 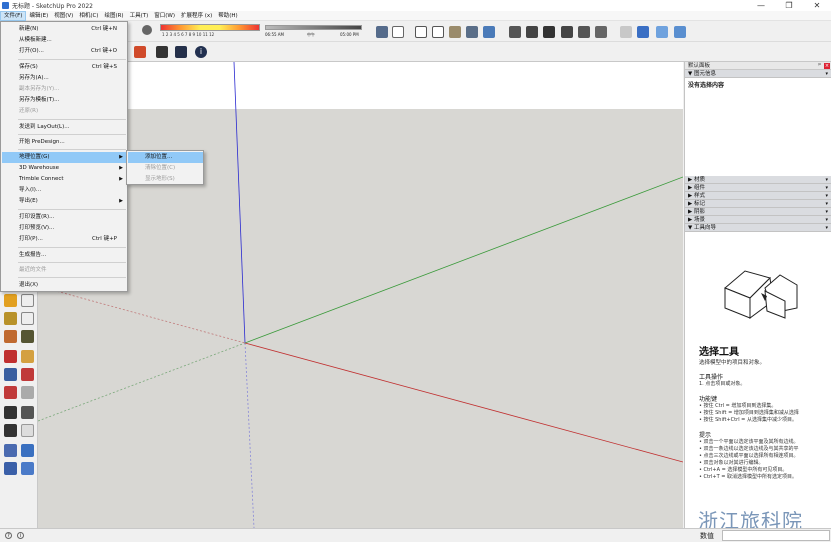 I want to click on section-display-icon, so click(x=489, y=32).